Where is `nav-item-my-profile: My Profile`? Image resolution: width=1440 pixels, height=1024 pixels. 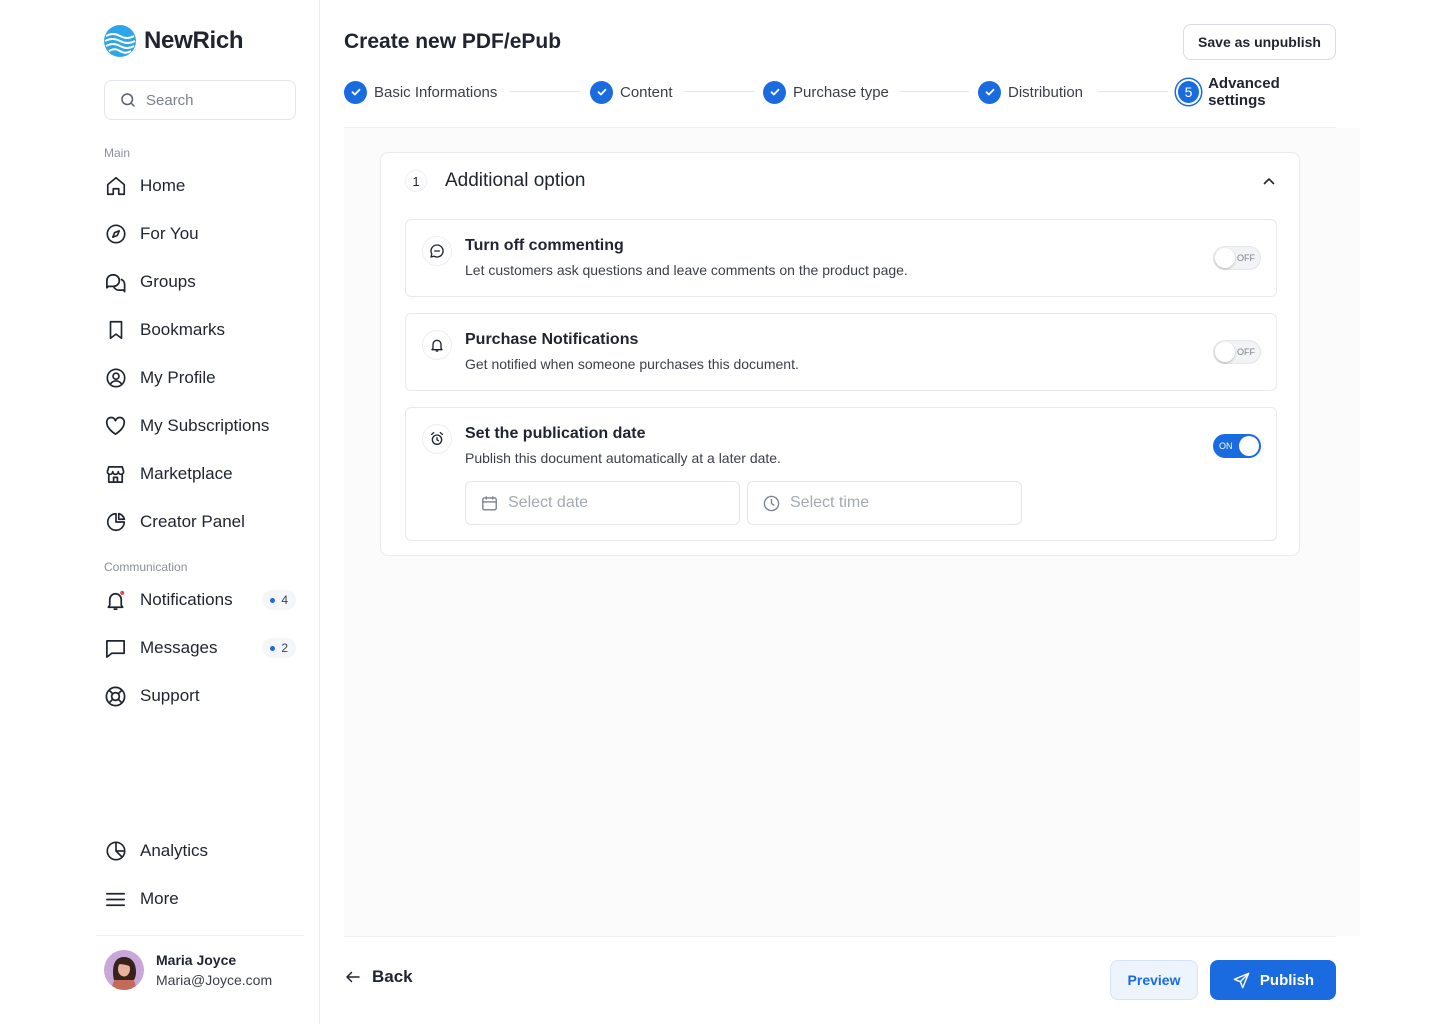
nav-item-my-profile: My Profile is located at coordinates (200, 378).